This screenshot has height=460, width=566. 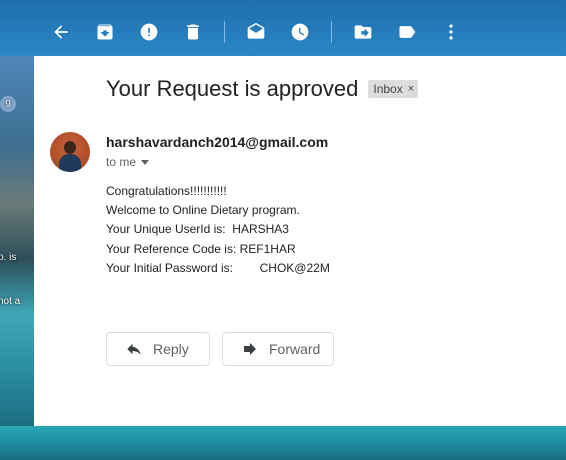 I want to click on recipient-label: to me, so click(x=121, y=162).